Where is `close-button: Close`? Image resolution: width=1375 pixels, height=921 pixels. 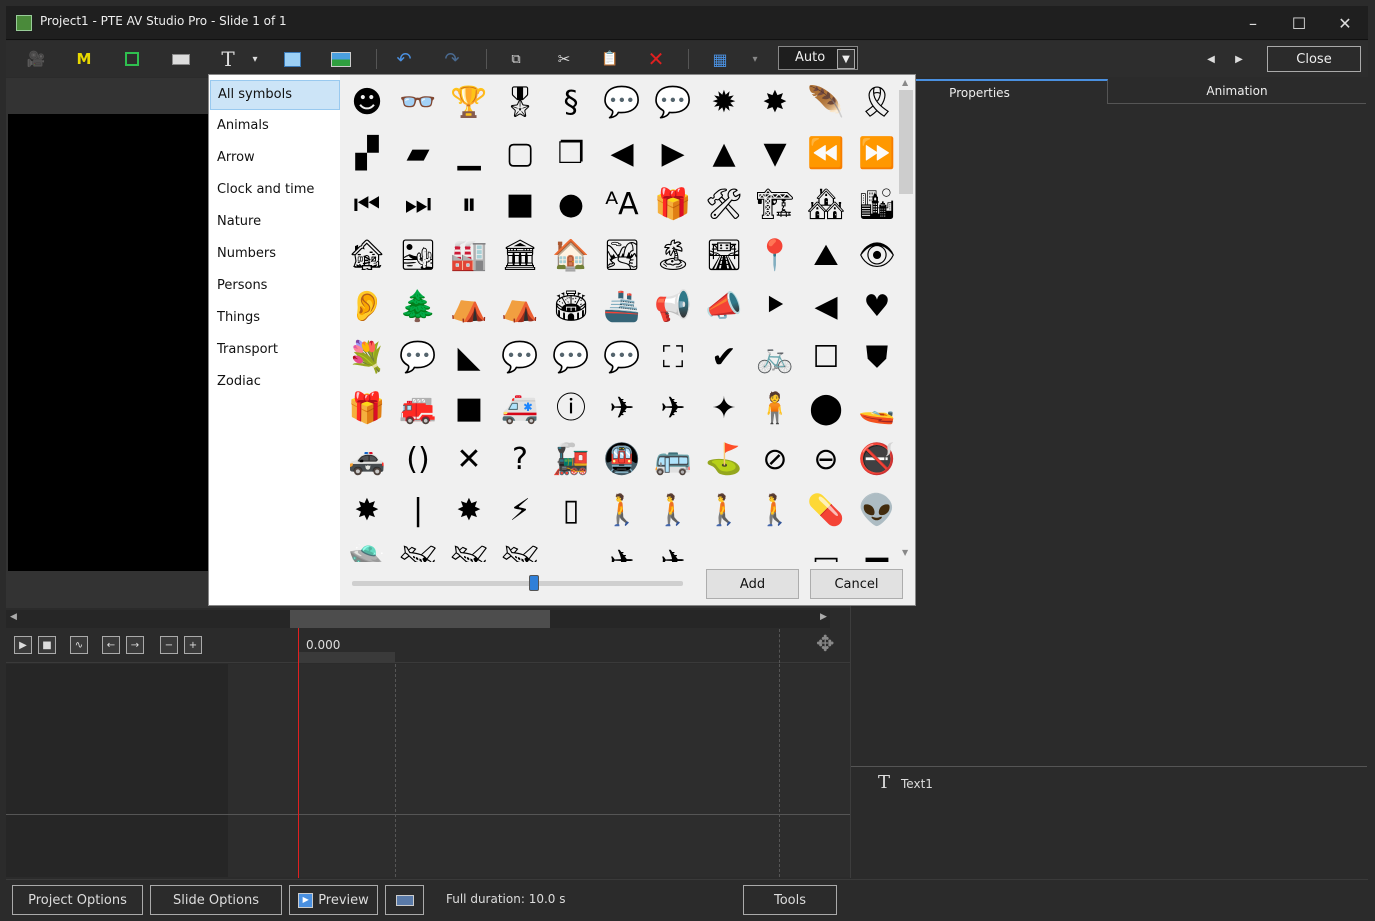 close-button: Close is located at coordinates (1314, 59).